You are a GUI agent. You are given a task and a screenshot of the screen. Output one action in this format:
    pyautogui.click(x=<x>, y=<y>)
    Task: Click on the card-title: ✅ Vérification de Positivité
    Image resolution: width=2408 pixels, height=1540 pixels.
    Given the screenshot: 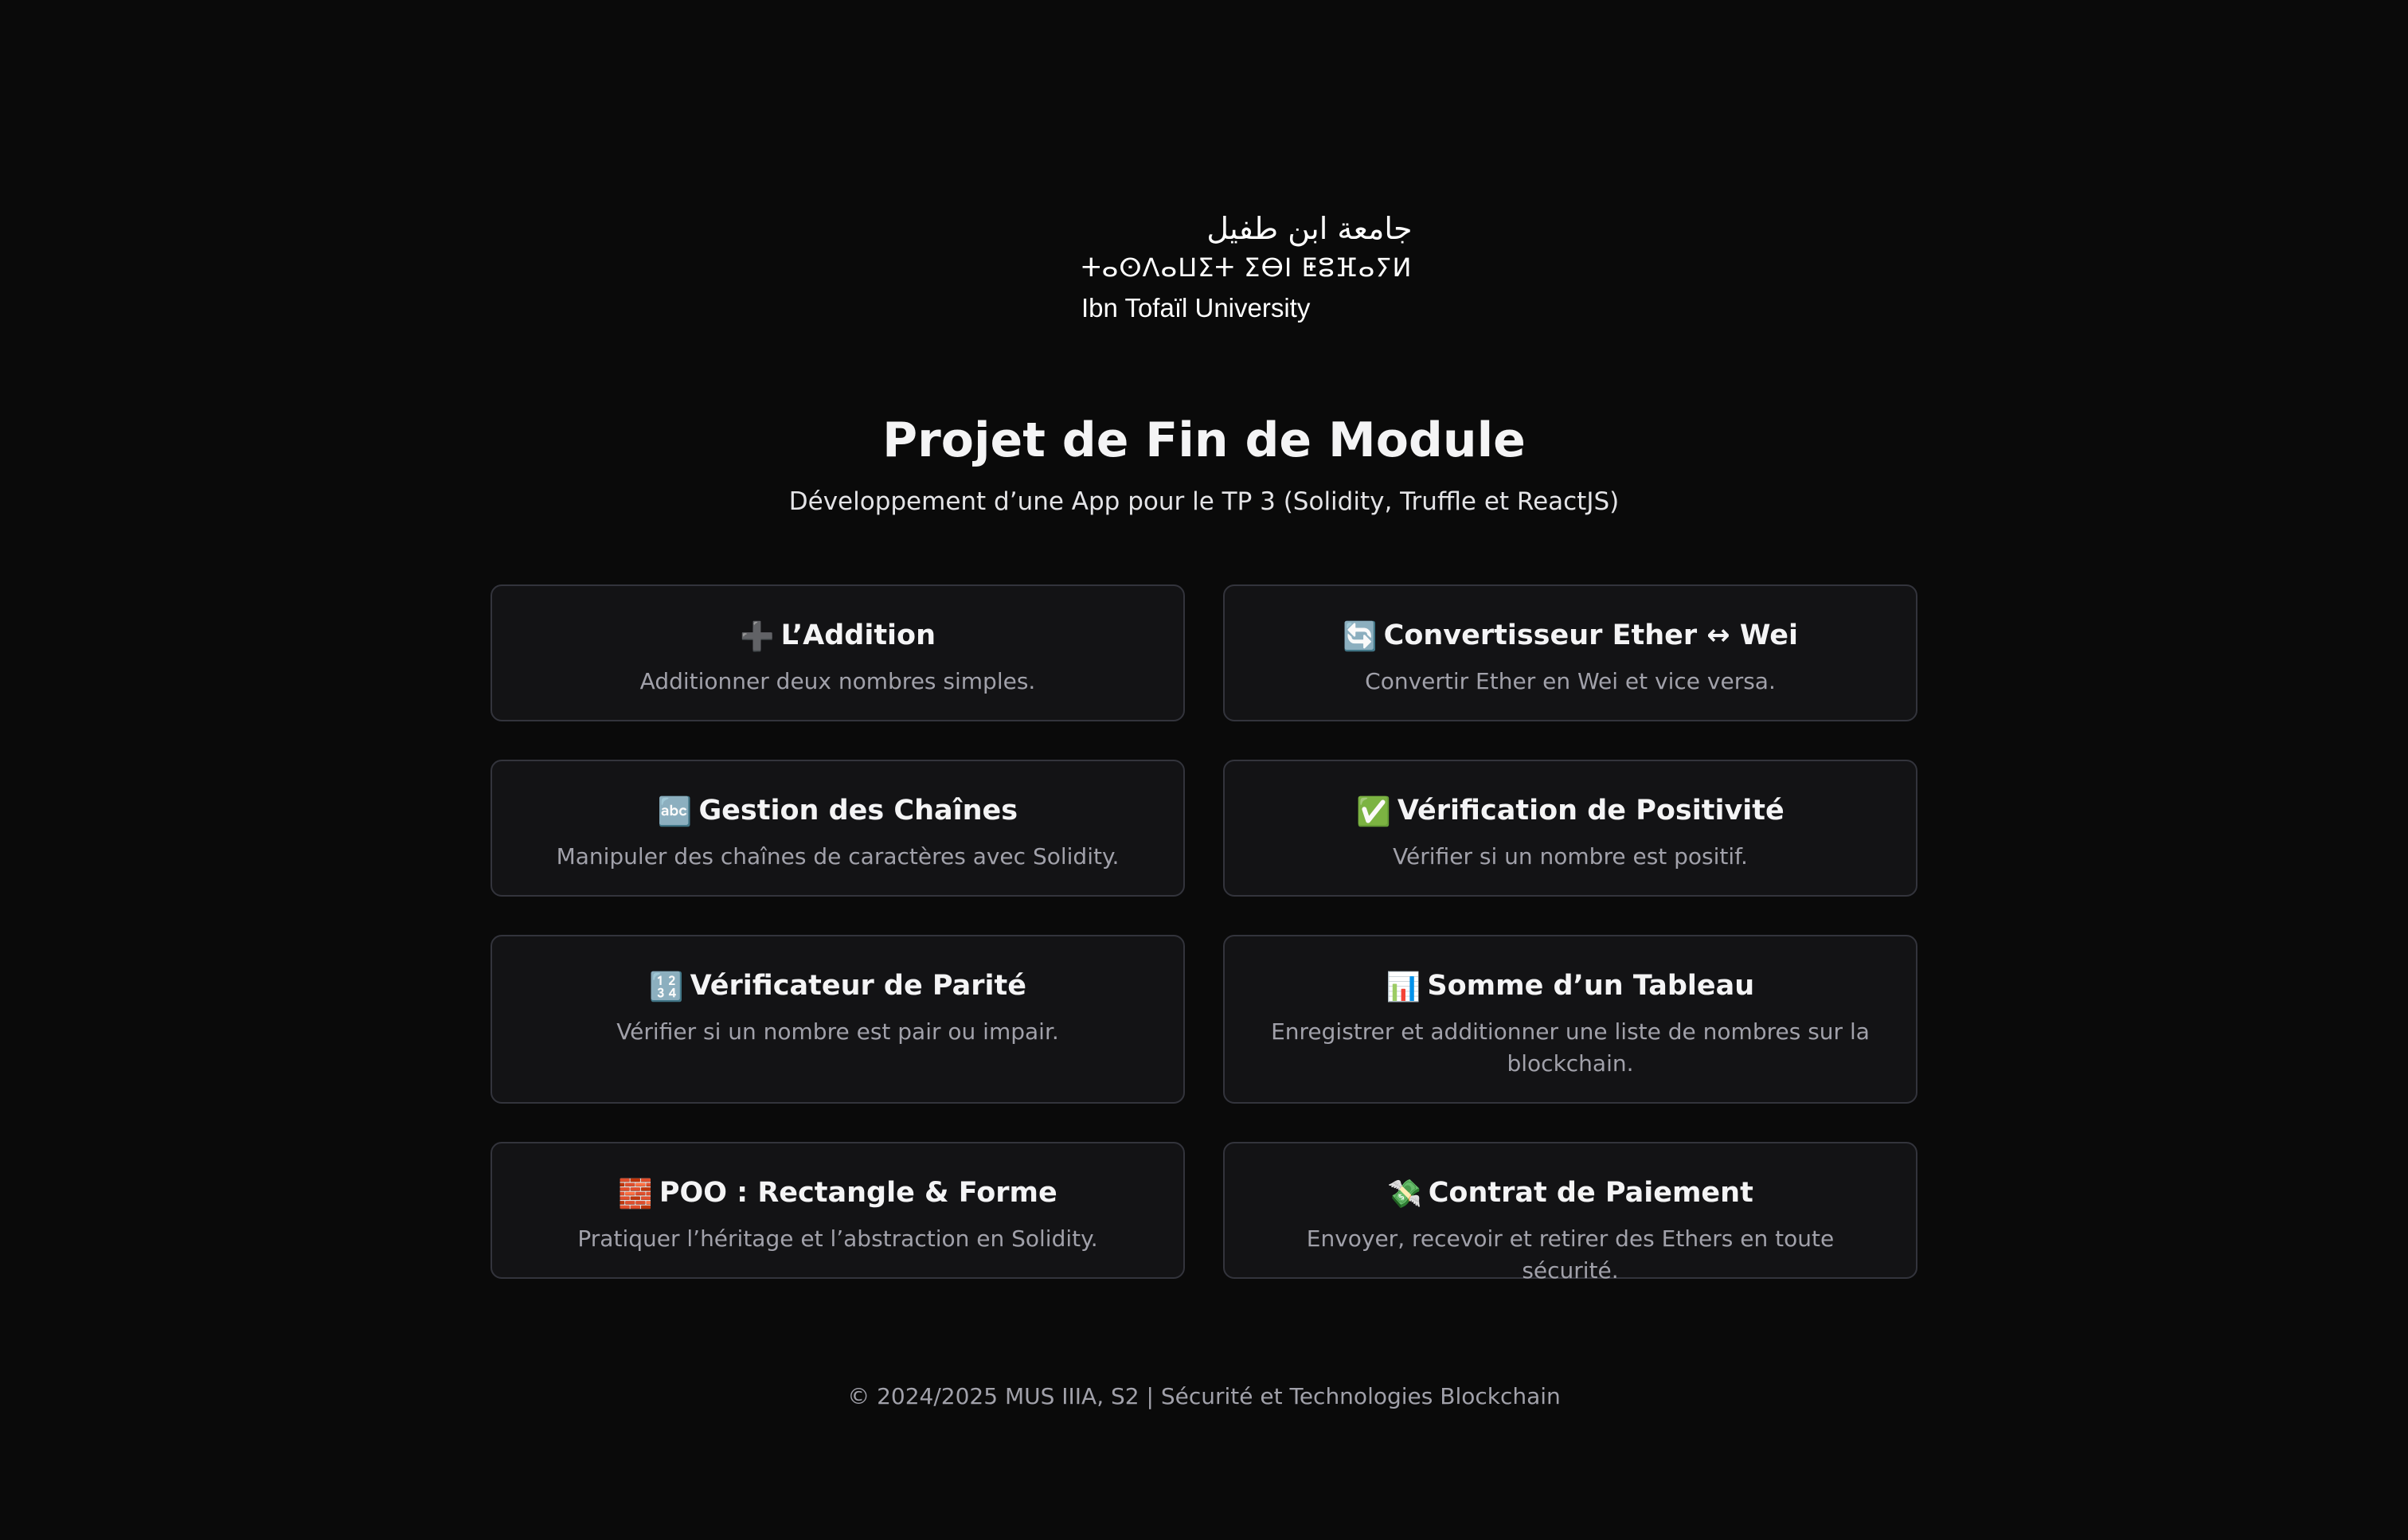 What is the action you would take?
    pyautogui.click(x=1570, y=811)
    